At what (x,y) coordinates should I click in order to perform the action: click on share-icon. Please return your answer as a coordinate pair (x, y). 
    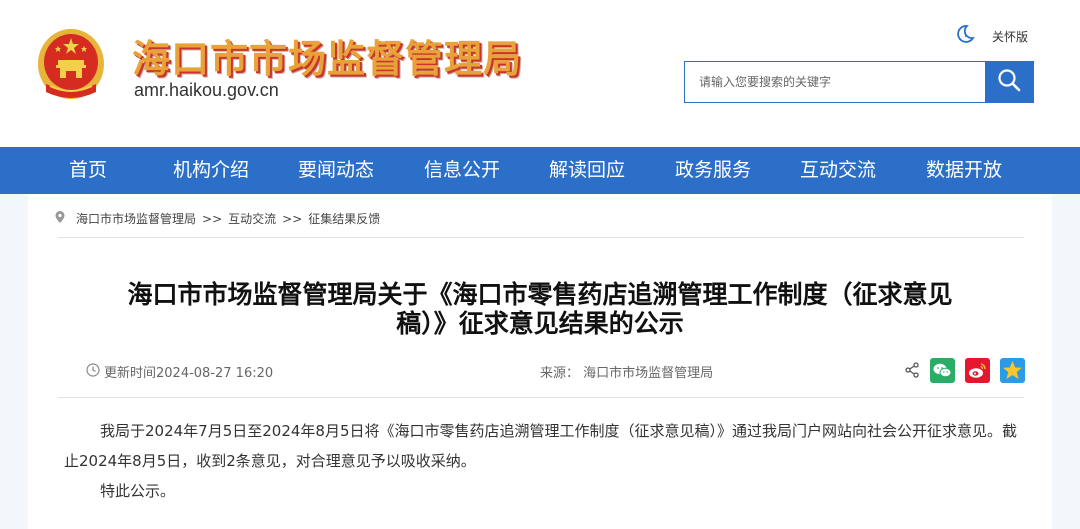
    Looking at the image, I should click on (912, 370).